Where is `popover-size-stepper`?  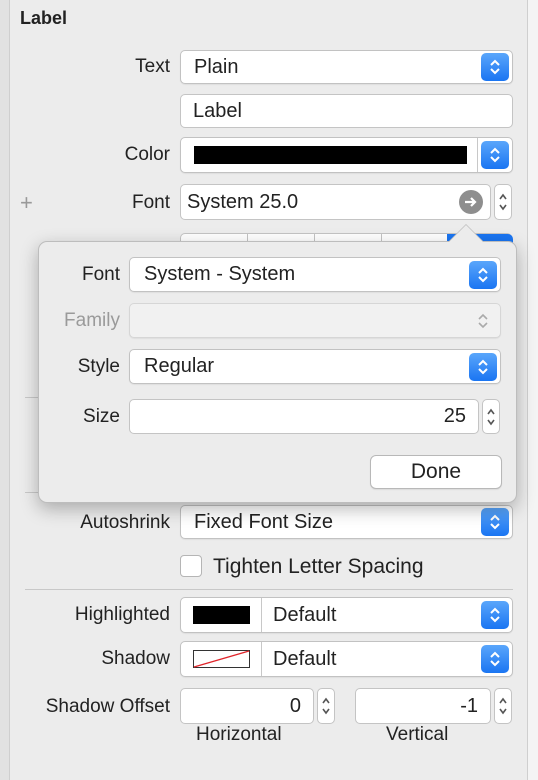 popover-size-stepper is located at coordinates (491, 416).